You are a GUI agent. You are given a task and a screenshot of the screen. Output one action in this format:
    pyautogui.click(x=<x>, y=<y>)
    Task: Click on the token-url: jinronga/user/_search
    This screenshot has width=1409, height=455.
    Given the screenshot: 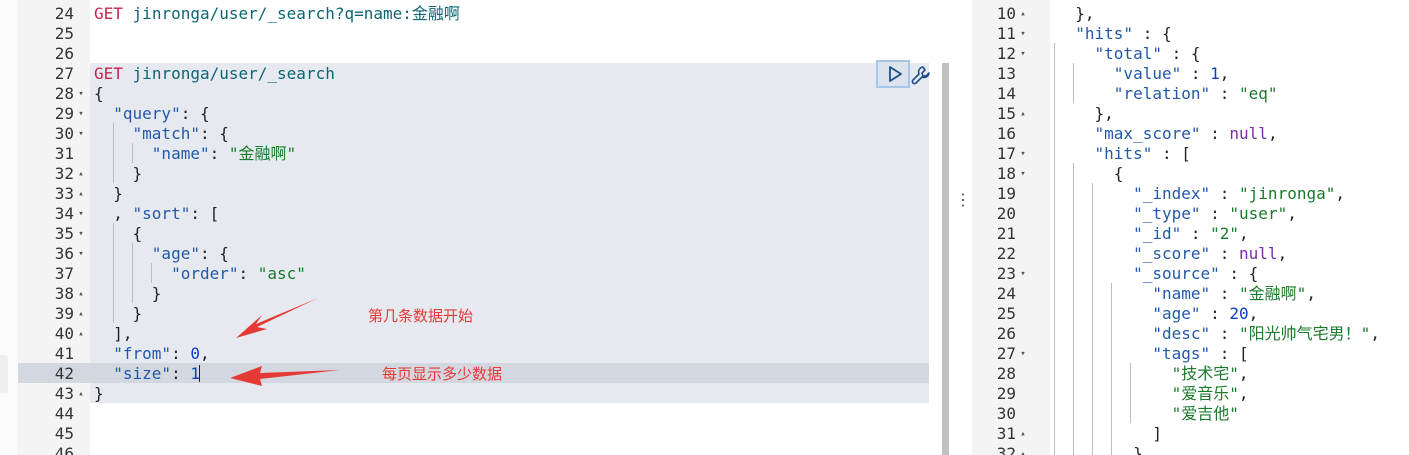 What is the action you would take?
    pyautogui.click(x=233, y=73)
    